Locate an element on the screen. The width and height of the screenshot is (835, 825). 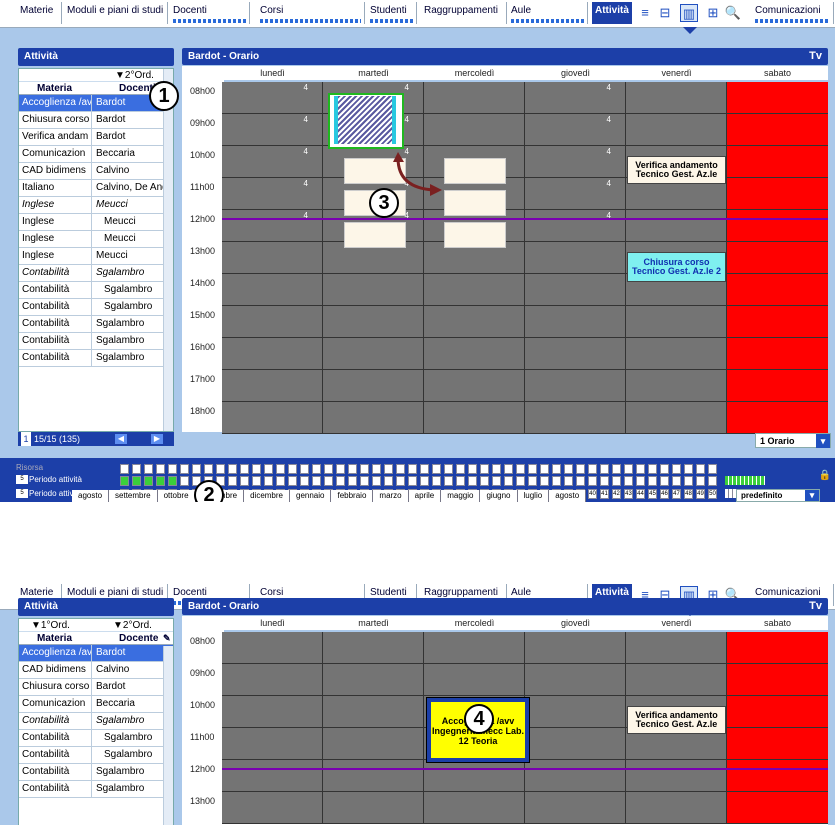
list-item: Chiusura corso Bardot is located at coordinates (96, 687).